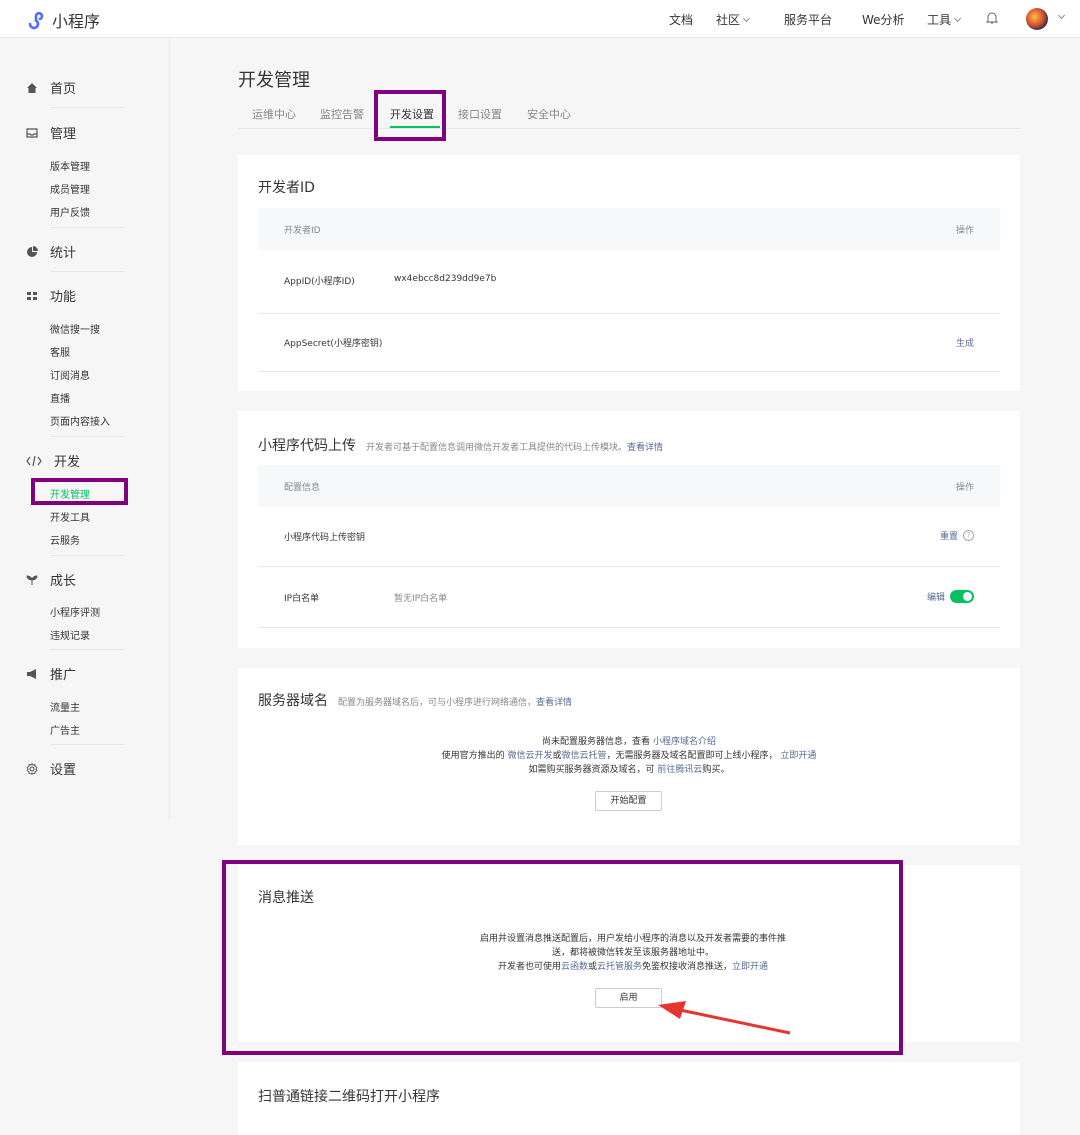  Describe the element at coordinates (724, 1018) in the screenshot. I see `annotation-arrow-icon` at that location.